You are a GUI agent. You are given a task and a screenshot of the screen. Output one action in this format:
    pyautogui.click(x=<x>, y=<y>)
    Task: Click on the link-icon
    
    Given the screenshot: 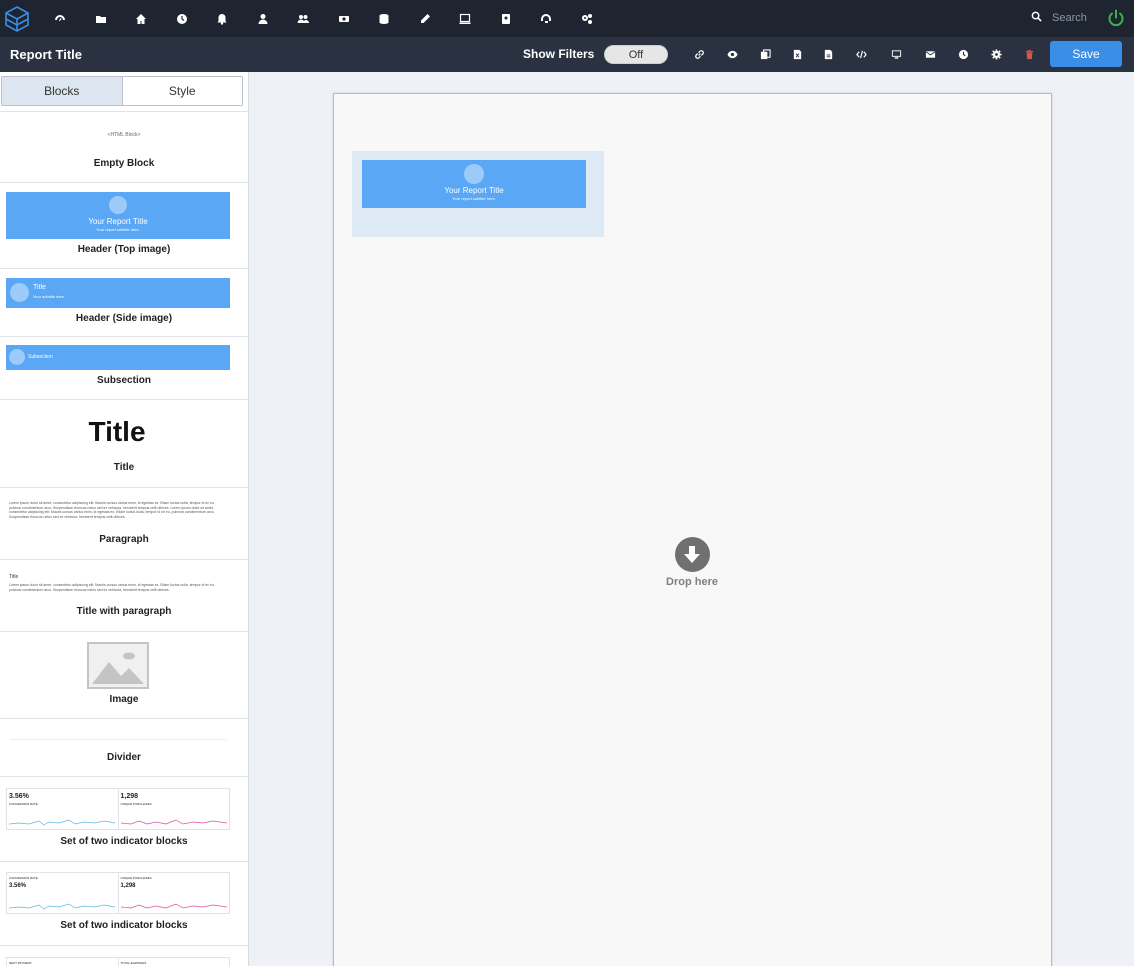 What is the action you would take?
    pyautogui.click(x=699, y=54)
    